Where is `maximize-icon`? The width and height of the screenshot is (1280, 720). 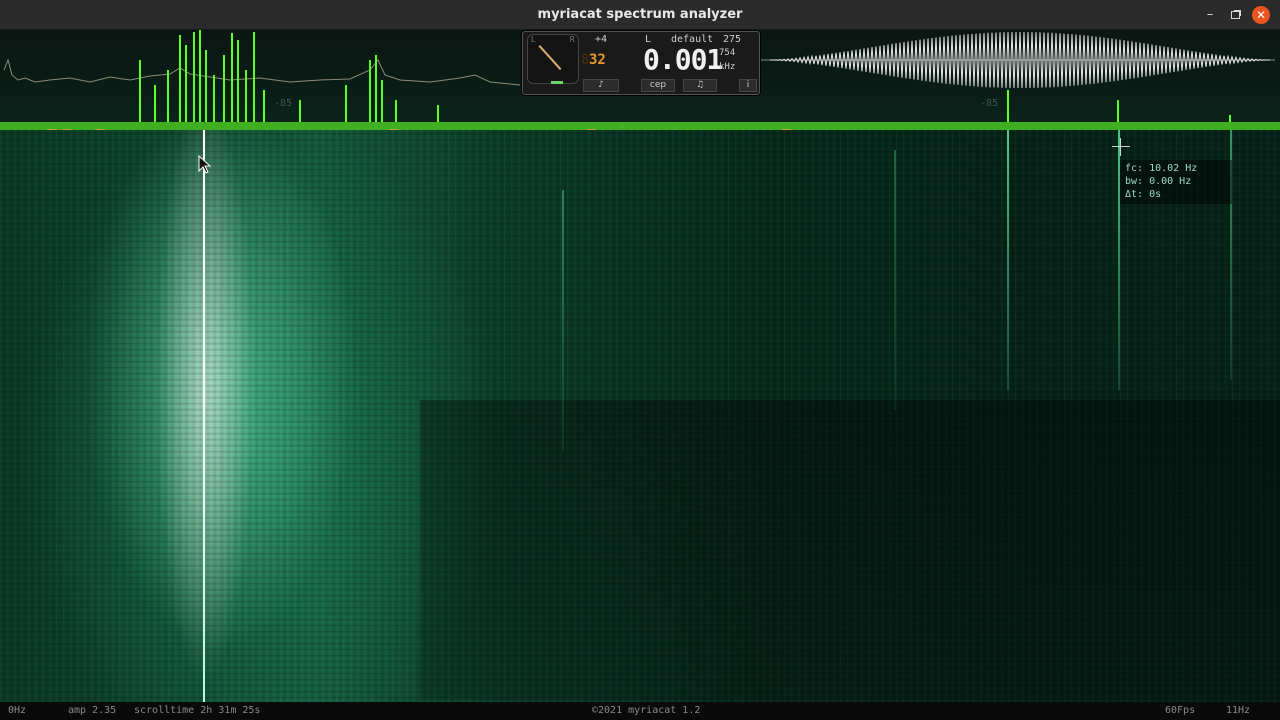 maximize-icon is located at coordinates (1235, 15).